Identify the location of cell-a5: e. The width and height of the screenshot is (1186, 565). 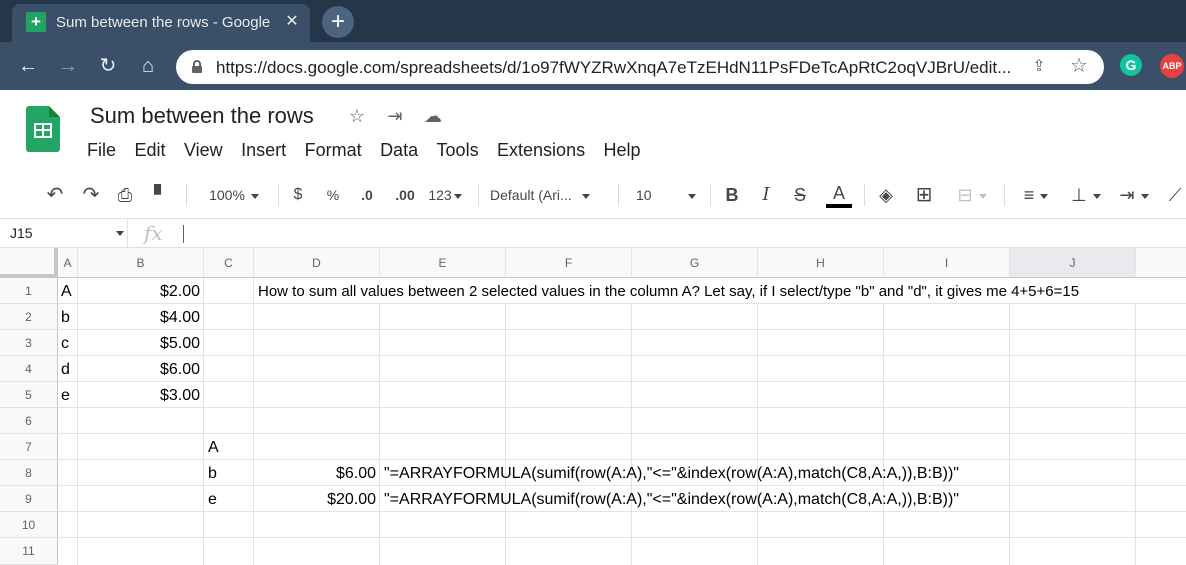
(65, 396).